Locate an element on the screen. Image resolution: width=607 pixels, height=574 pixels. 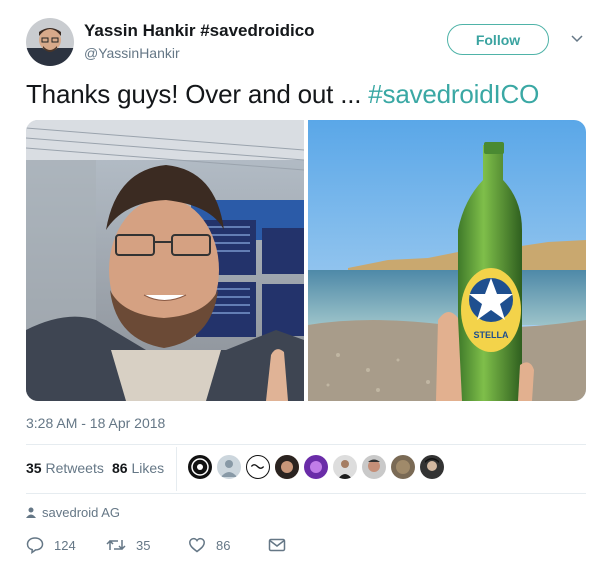
avatar-image is located at coordinates (50, 42).